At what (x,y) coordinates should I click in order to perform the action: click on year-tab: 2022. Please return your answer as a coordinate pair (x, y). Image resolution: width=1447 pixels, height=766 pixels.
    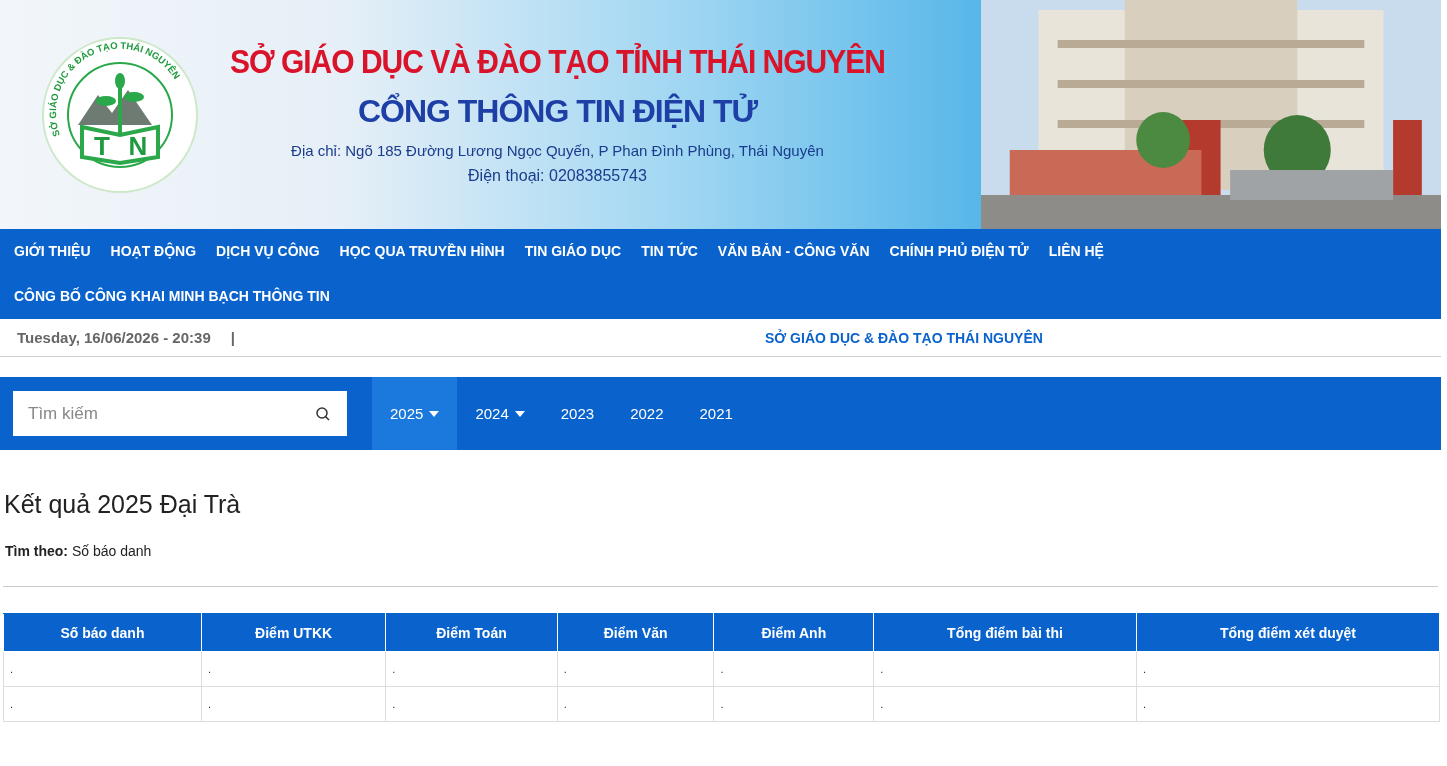
    Looking at the image, I should click on (647, 413).